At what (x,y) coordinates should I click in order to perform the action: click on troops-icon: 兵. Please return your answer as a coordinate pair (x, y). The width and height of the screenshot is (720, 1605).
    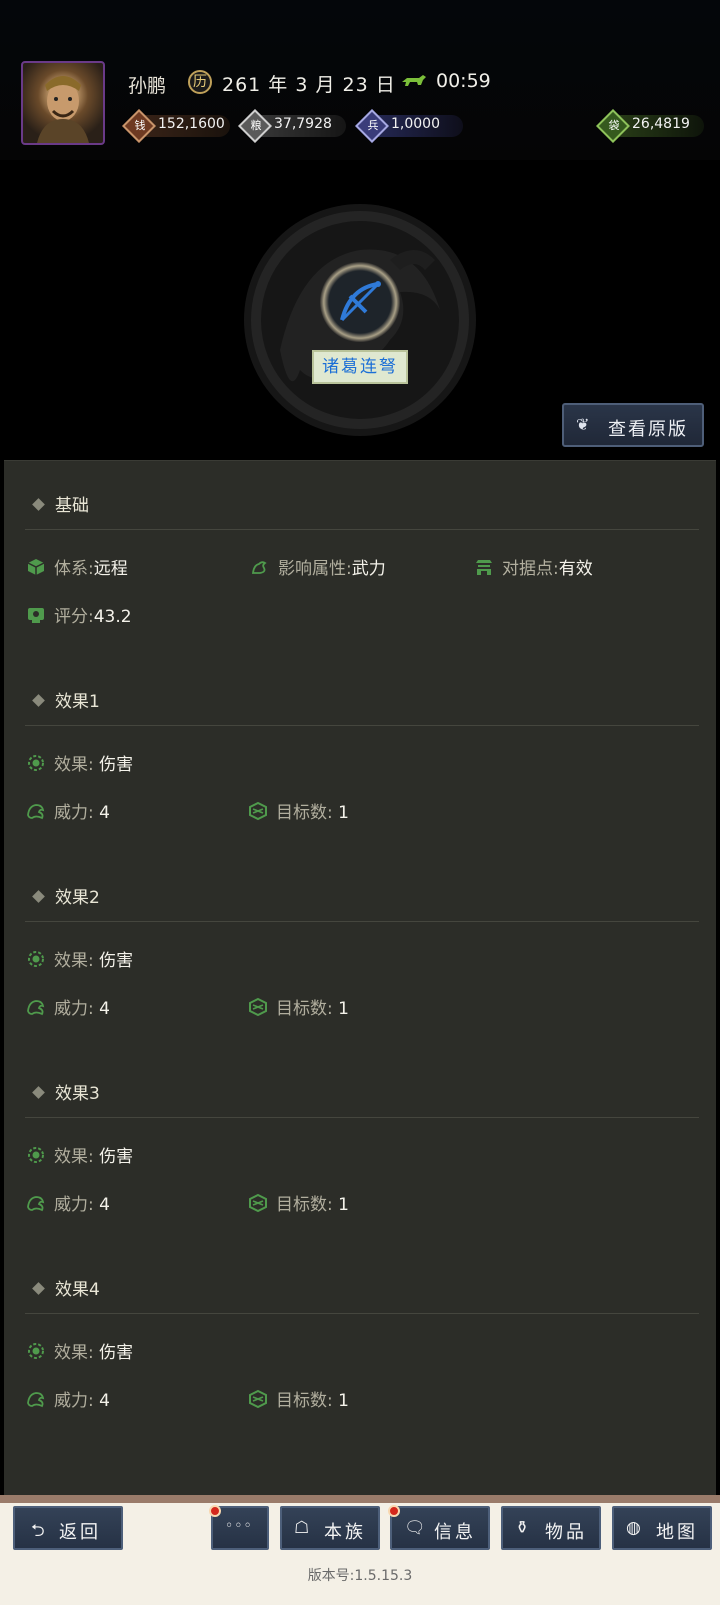
    Looking at the image, I should click on (373, 125).